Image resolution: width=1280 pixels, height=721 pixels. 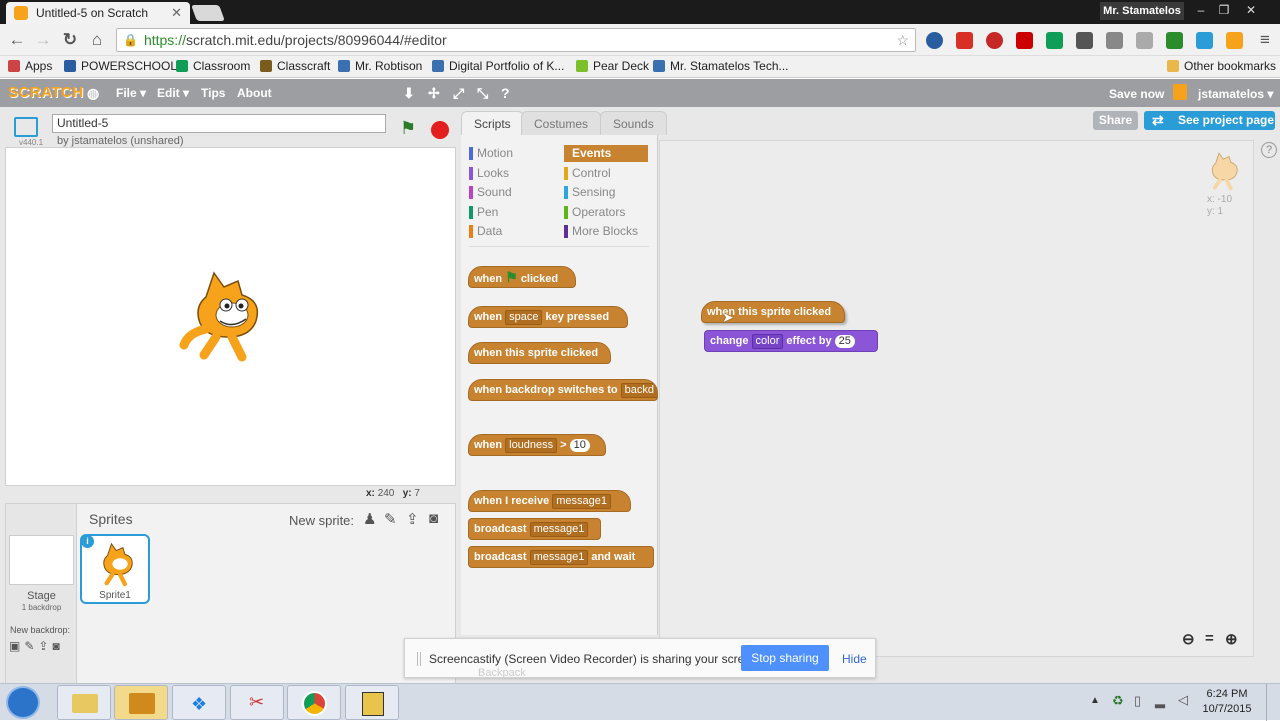 I want to click on broadcast-block: broadcast message1, so click(x=534, y=529).